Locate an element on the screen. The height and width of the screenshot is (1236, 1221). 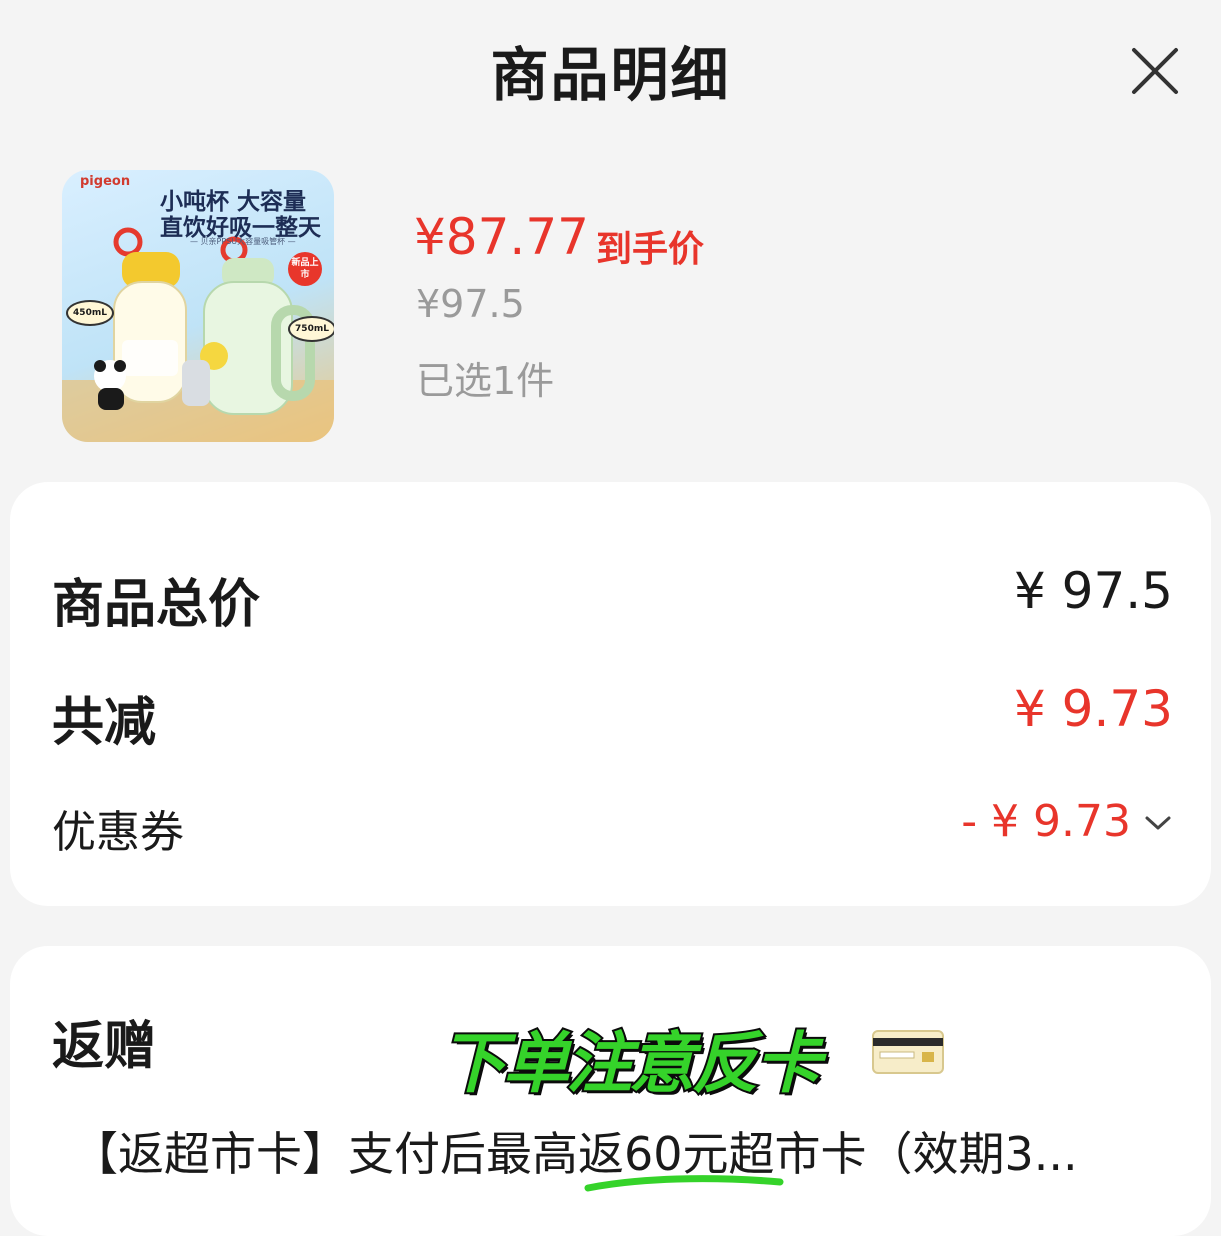
final-price: ¥87.77 is located at coordinates (501, 237).